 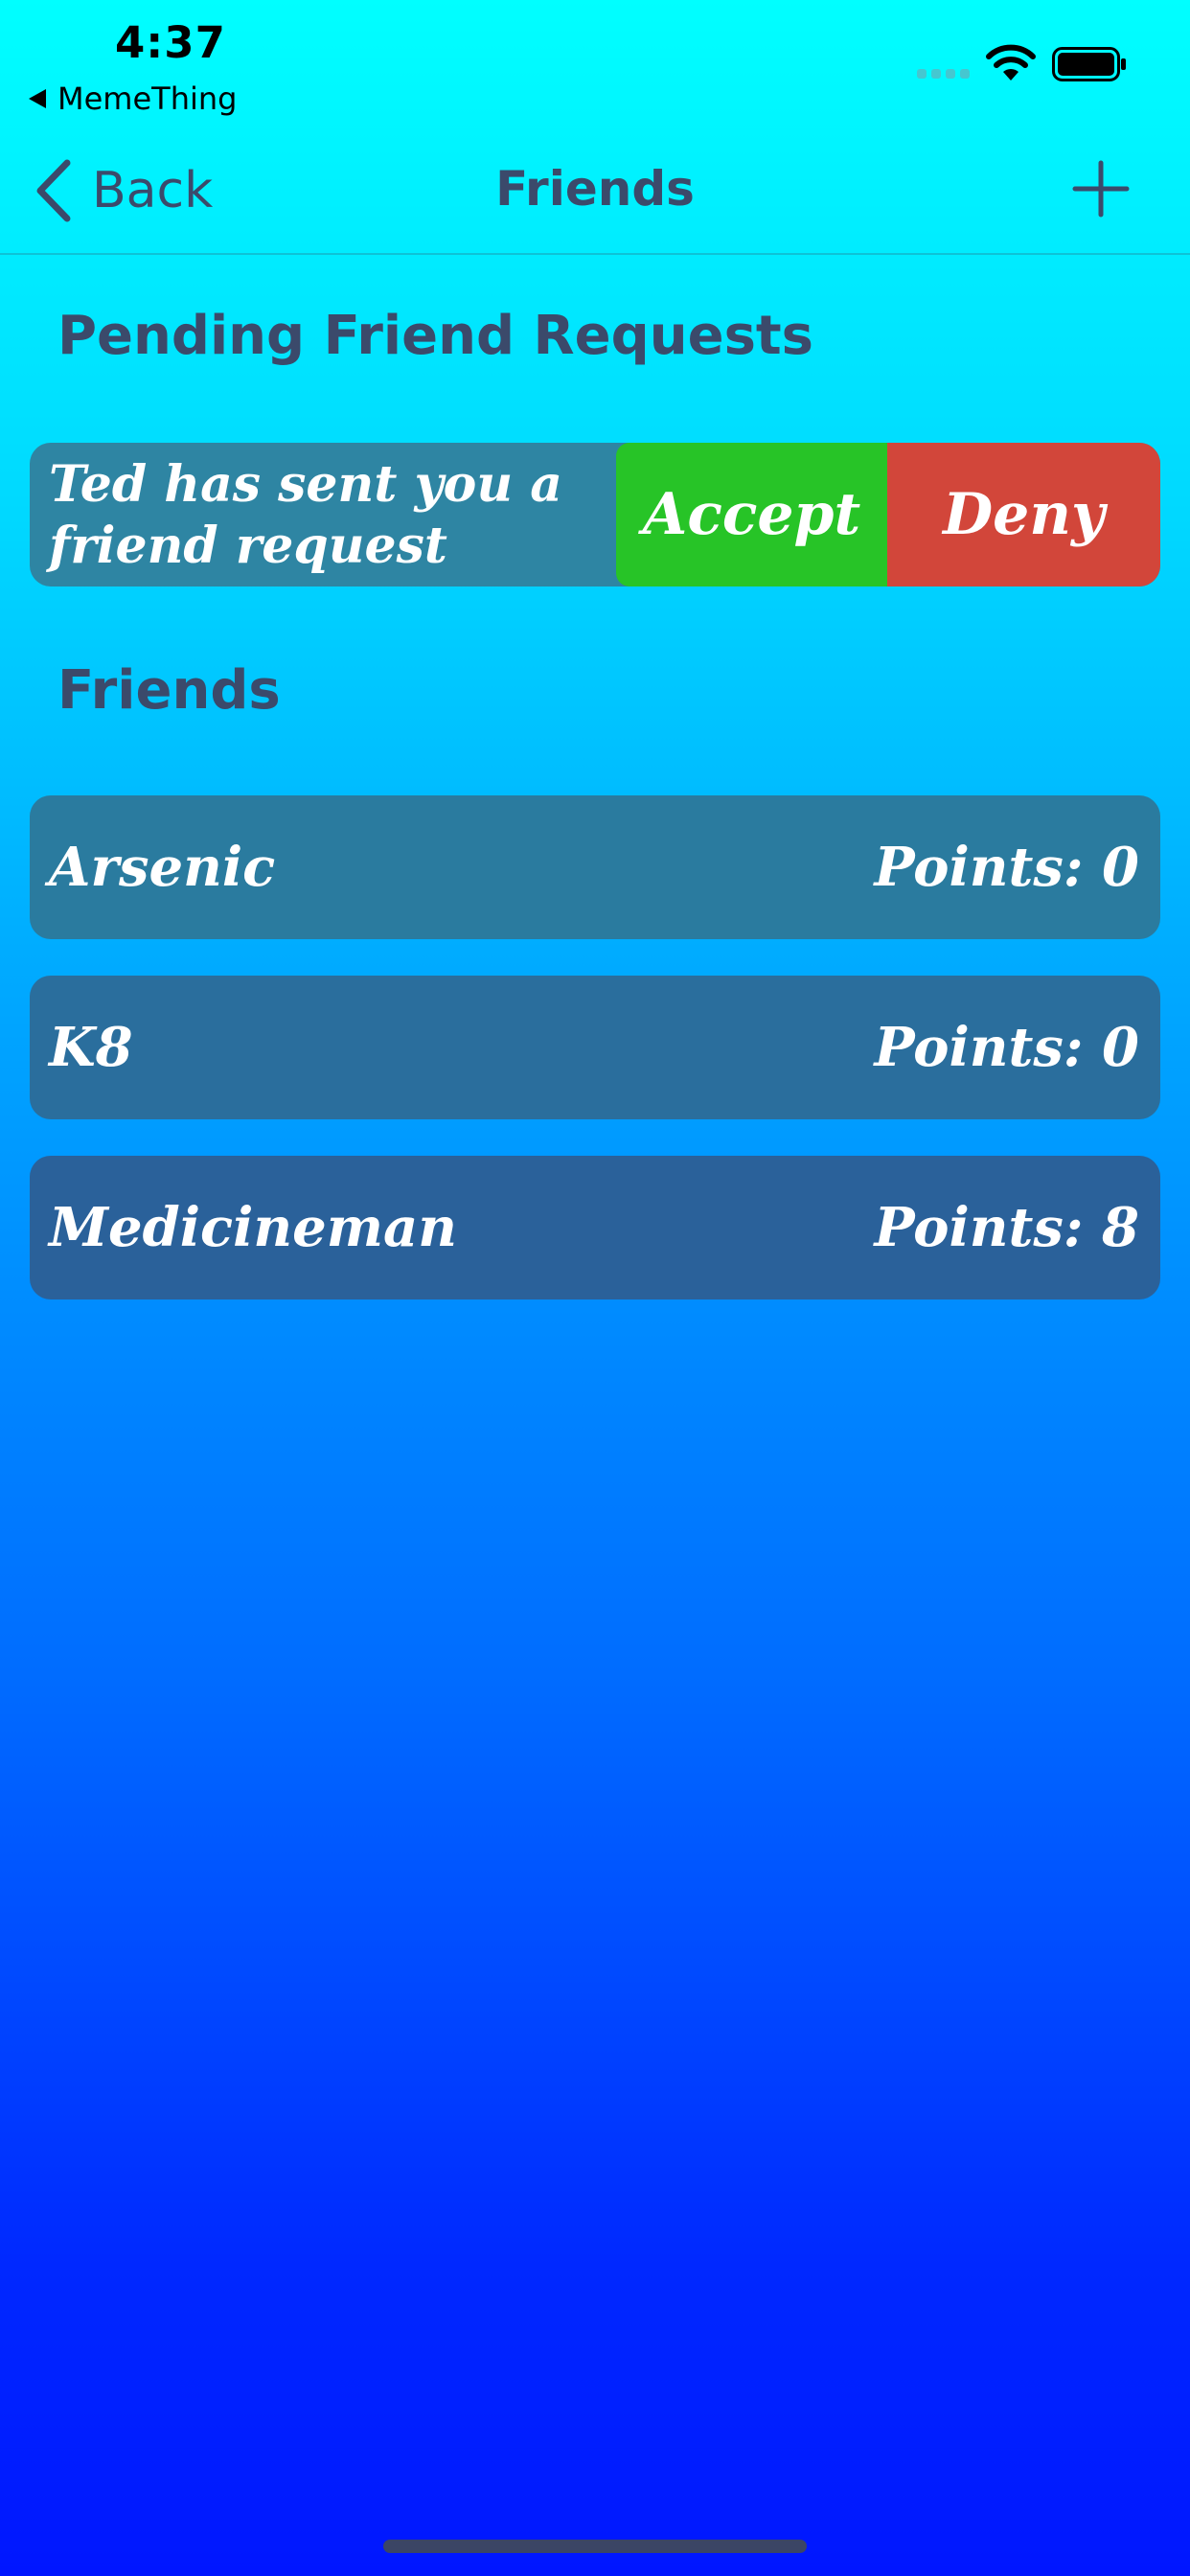 I want to click on accept-button: Accept, so click(x=751, y=514).